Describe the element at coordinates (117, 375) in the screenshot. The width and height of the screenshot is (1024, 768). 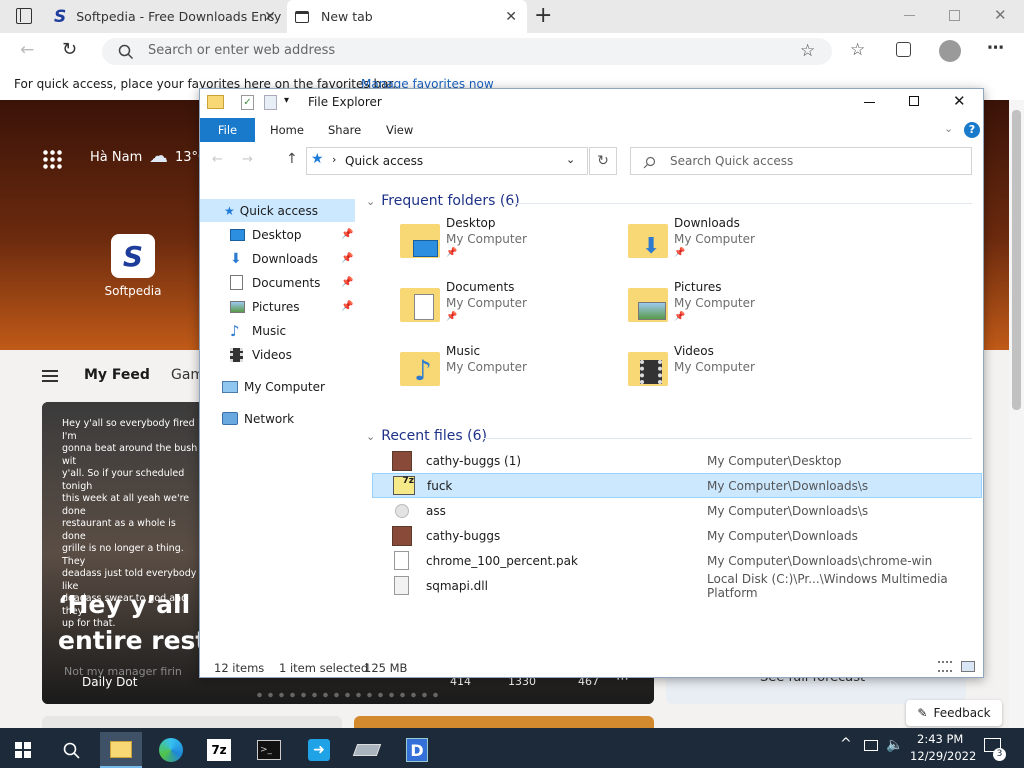
I see `feed-tab-my-feed: My Feed` at that location.